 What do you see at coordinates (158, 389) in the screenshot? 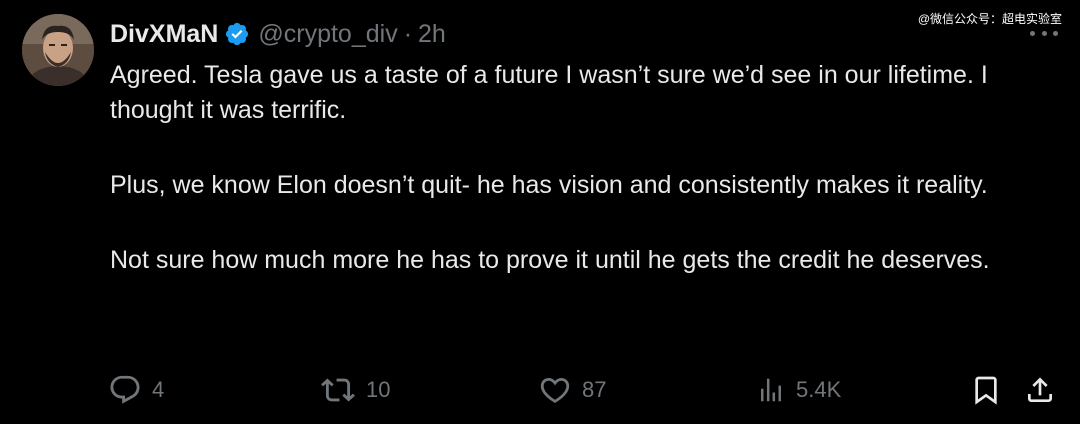
I see `reply-count: 4` at bounding box center [158, 389].